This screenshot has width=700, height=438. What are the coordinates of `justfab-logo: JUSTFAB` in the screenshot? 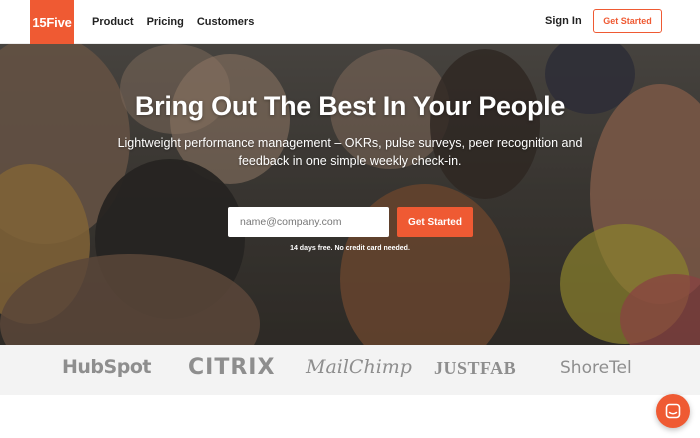 It's located at (475, 368).